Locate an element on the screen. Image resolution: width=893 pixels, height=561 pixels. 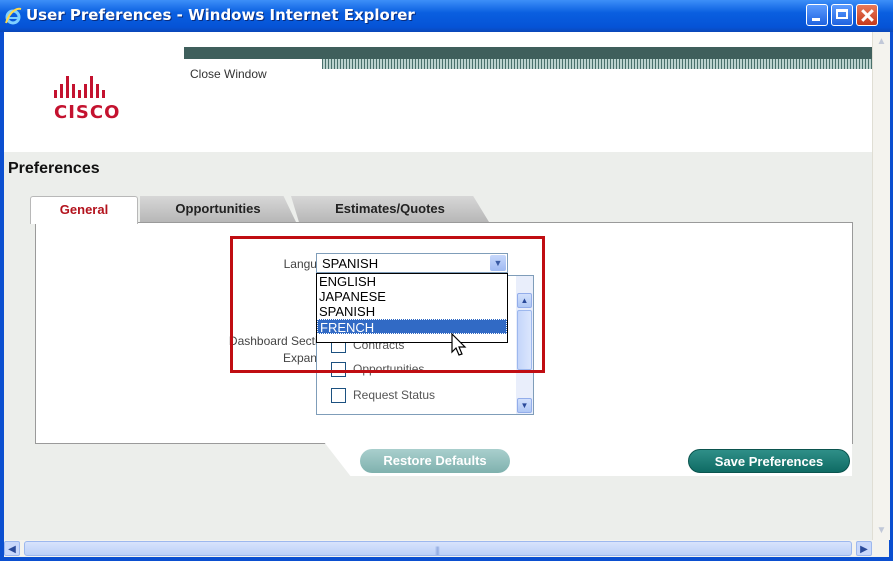
scroll-up-icon: ▲ is located at coordinates (881, 41).